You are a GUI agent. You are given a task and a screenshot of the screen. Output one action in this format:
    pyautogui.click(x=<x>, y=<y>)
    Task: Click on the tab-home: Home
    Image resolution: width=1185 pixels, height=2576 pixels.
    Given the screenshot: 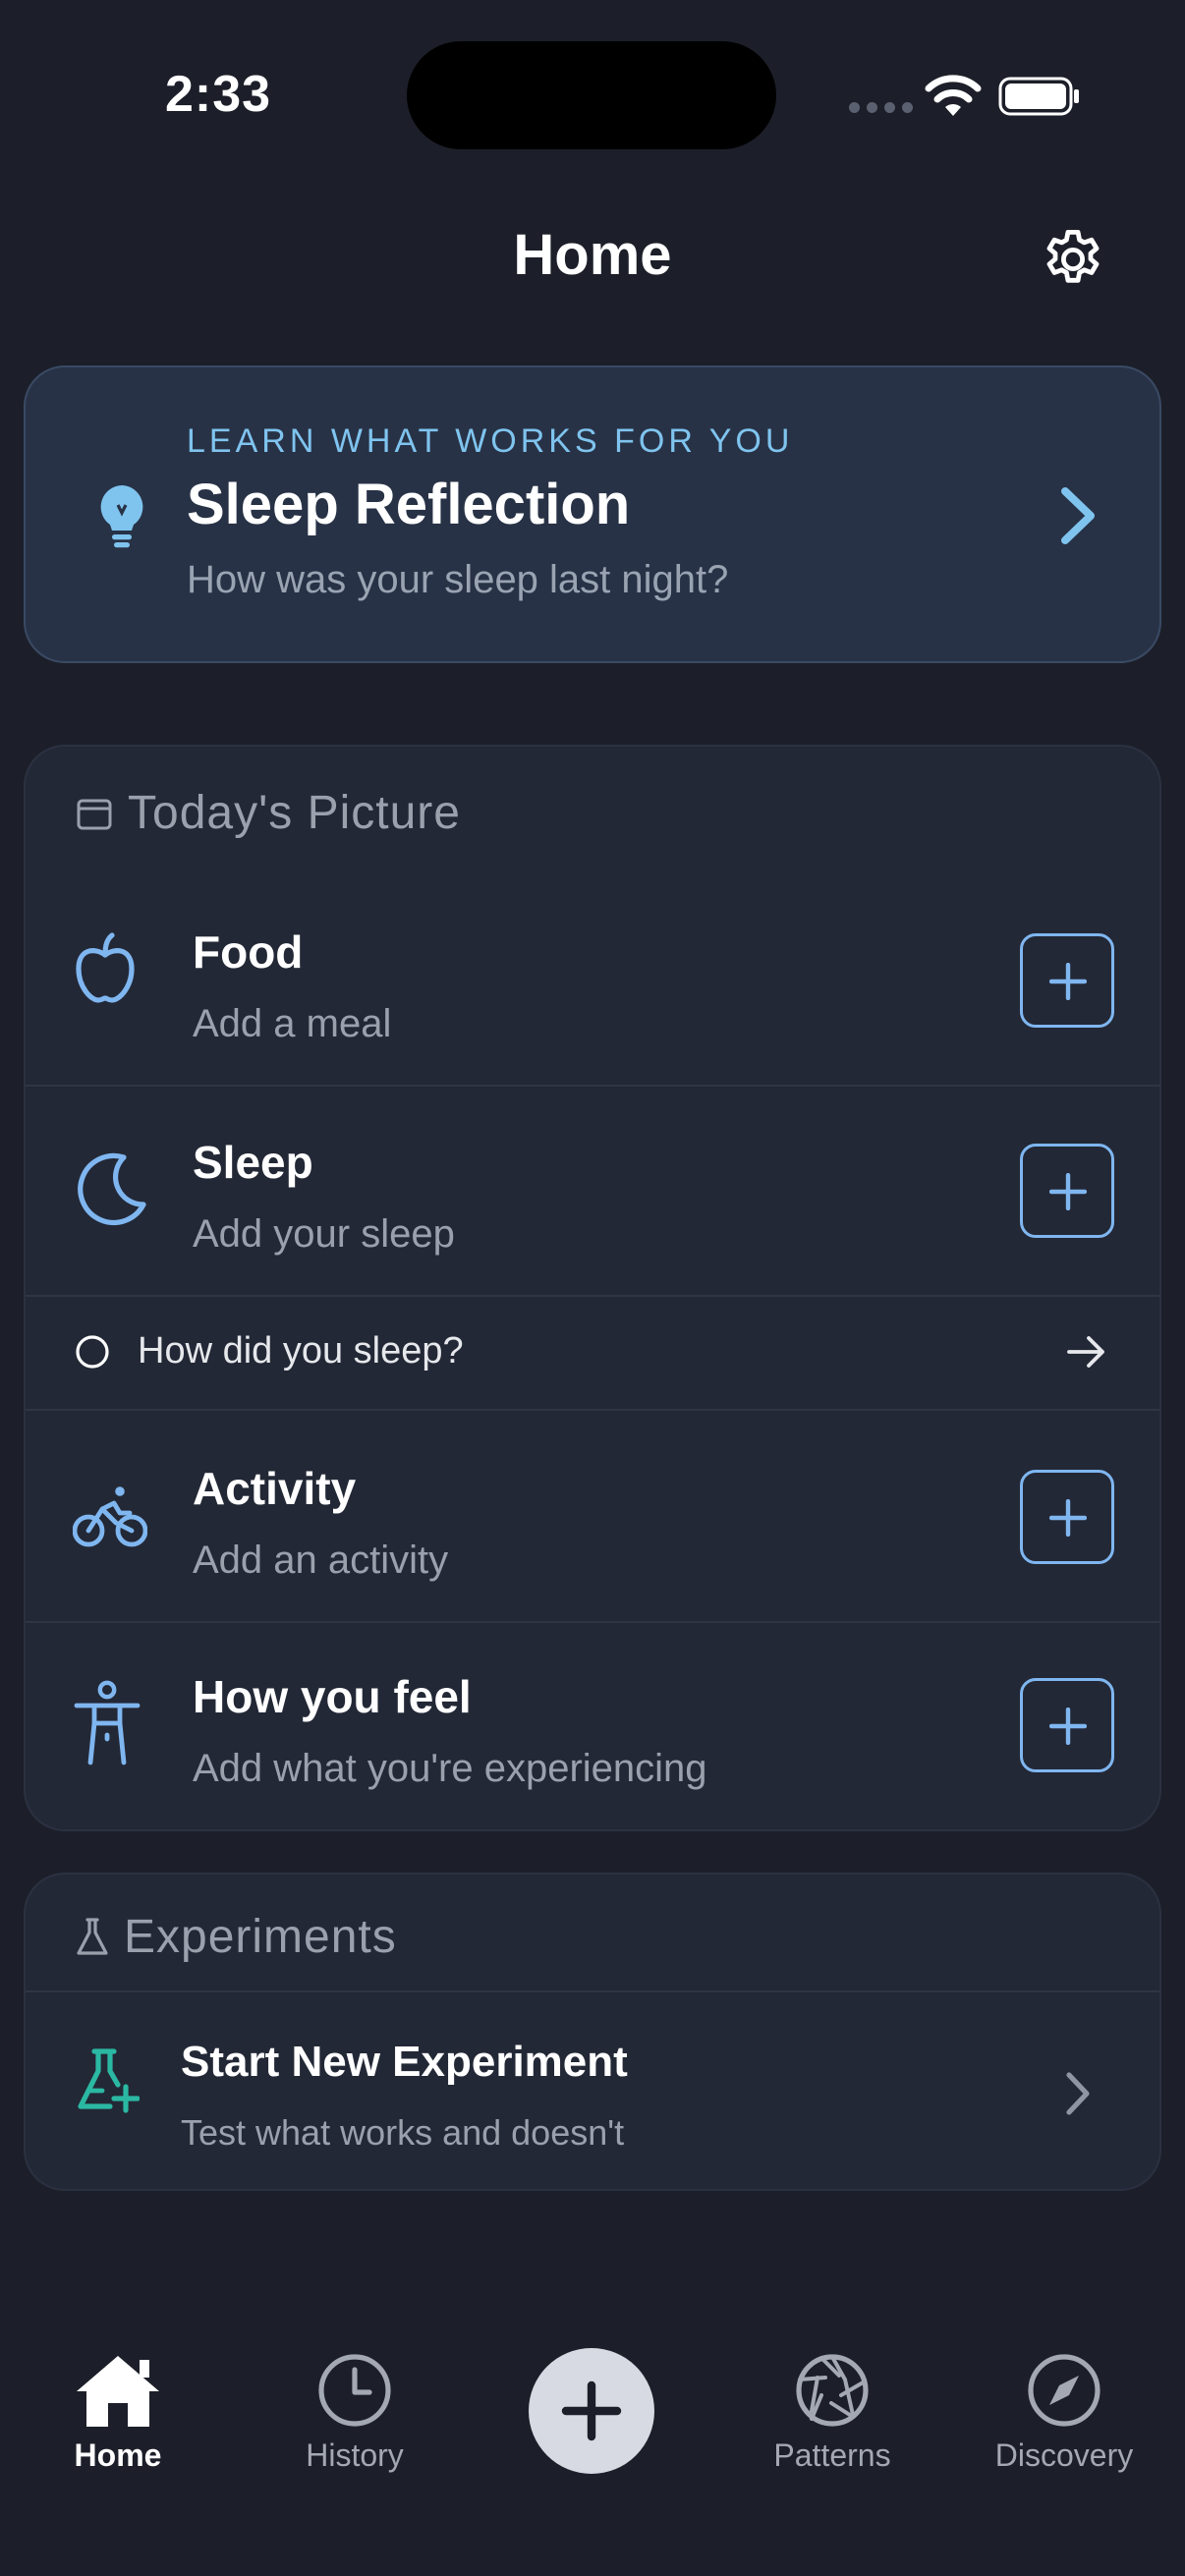 What is the action you would take?
    pyautogui.click(x=118, y=2413)
    